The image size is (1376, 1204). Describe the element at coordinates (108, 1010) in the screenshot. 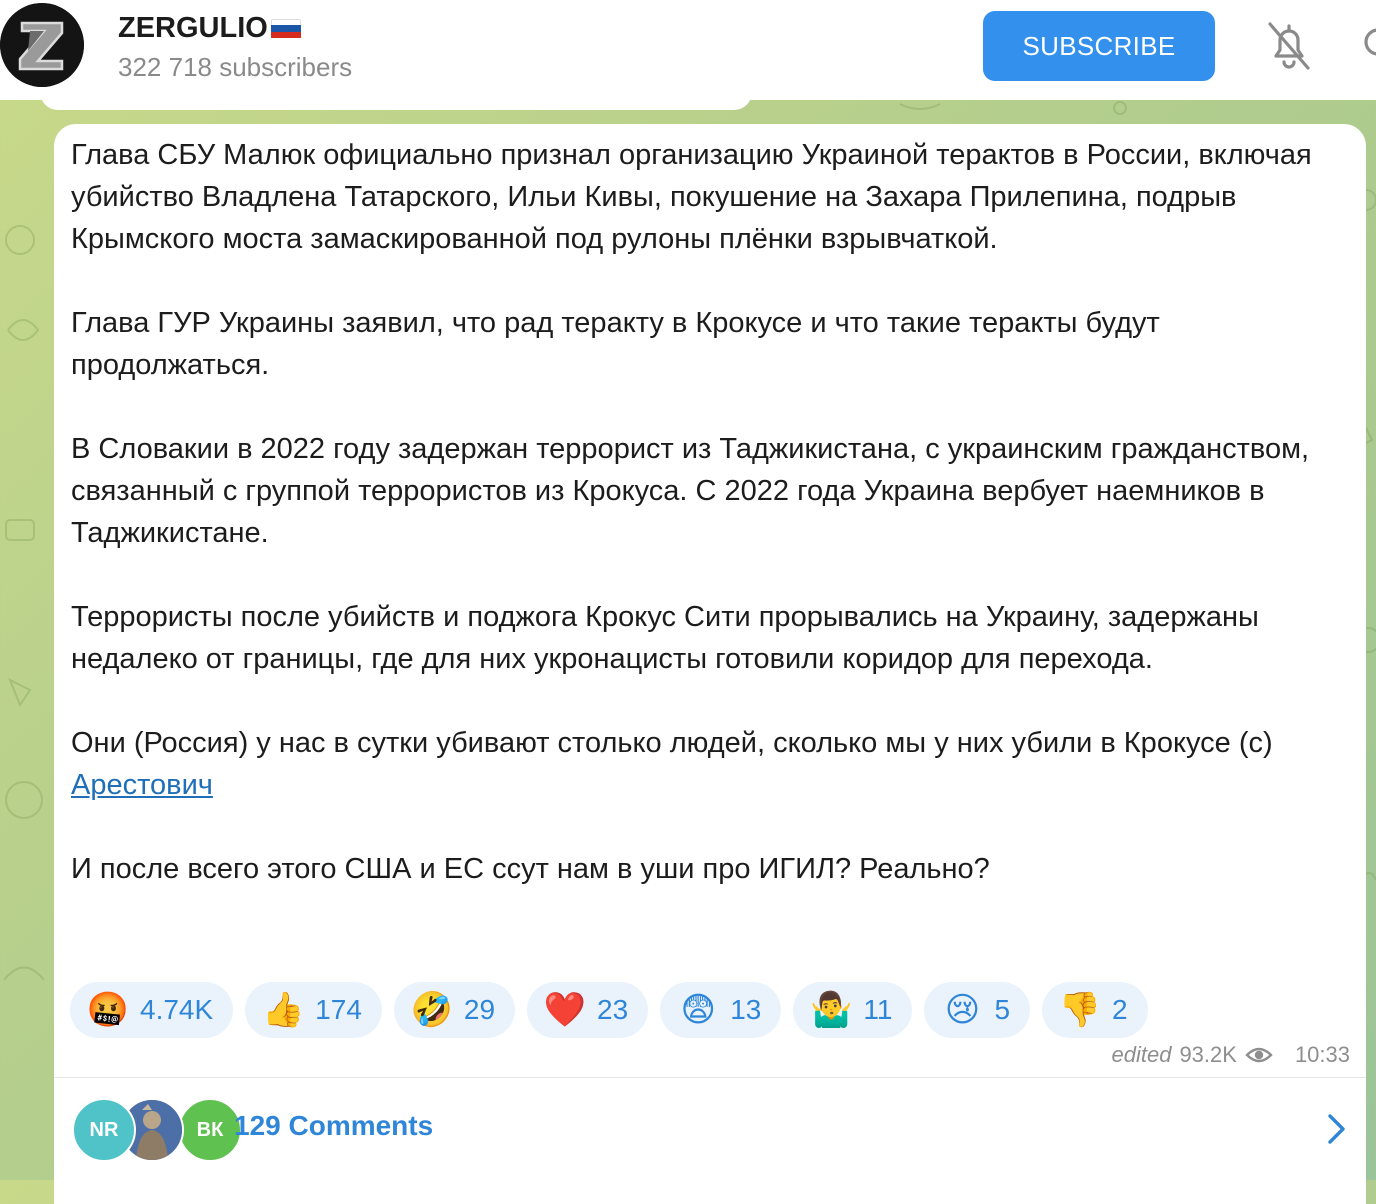

I see `angry-emoji-icon: 🤬` at that location.